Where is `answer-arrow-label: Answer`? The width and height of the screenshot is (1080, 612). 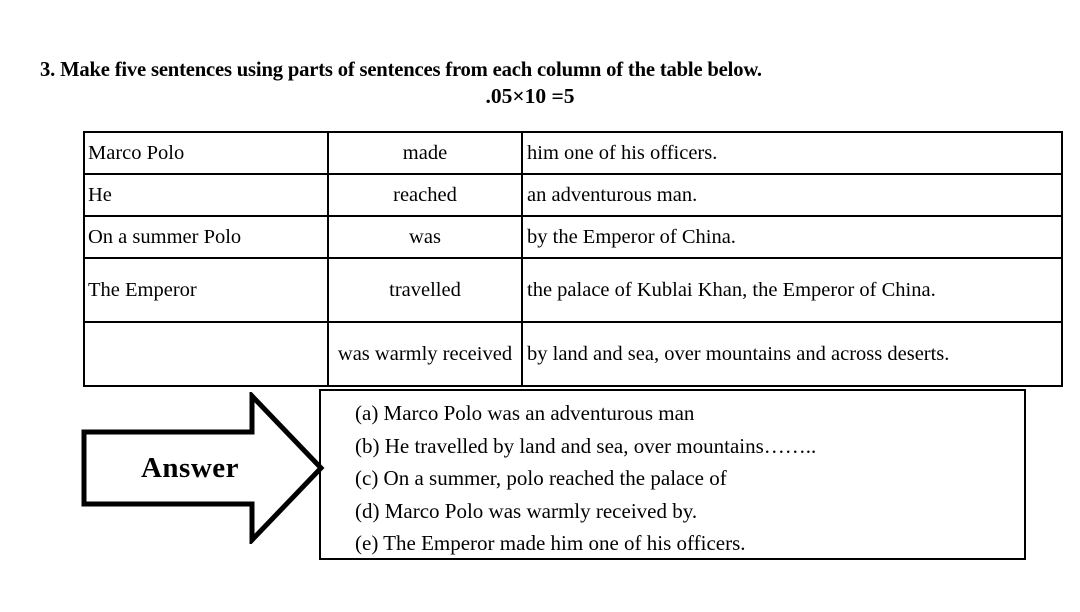
answer-arrow-label: Answer is located at coordinates (190, 467).